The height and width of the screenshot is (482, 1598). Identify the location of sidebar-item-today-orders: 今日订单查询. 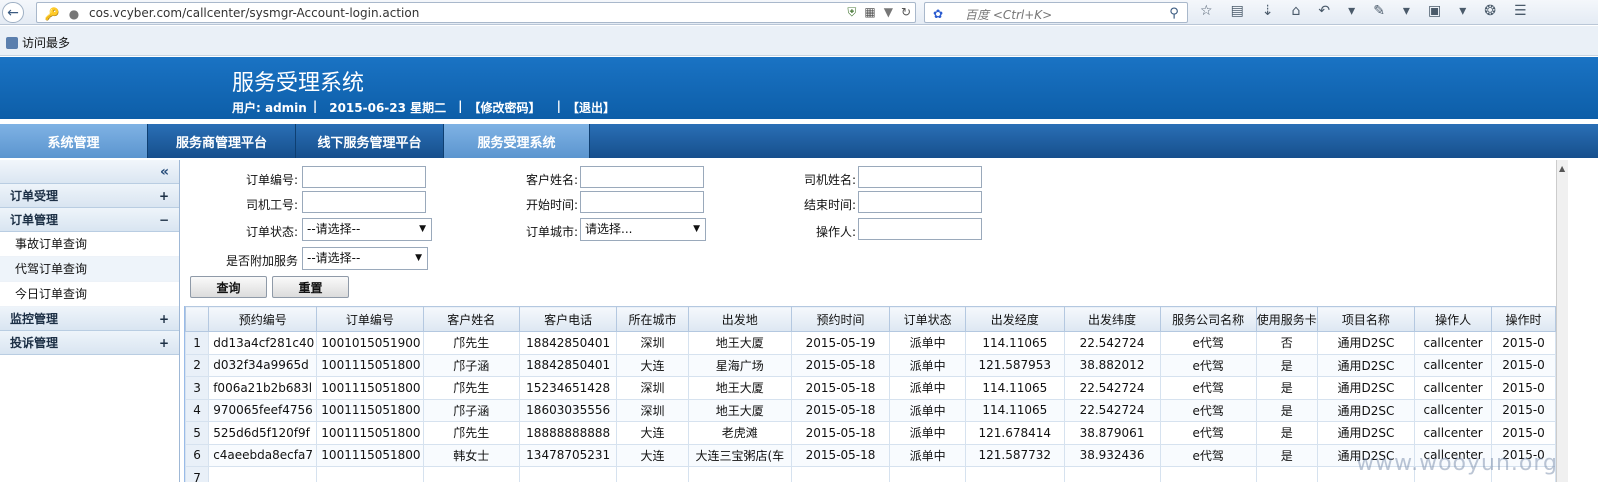
(89, 294).